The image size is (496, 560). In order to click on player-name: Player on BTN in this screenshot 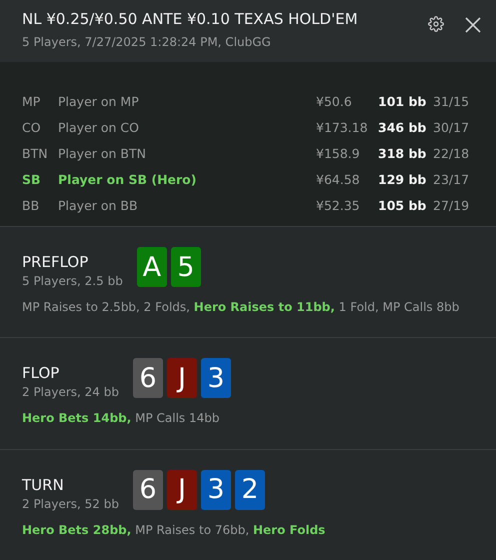, I will do `click(102, 153)`.